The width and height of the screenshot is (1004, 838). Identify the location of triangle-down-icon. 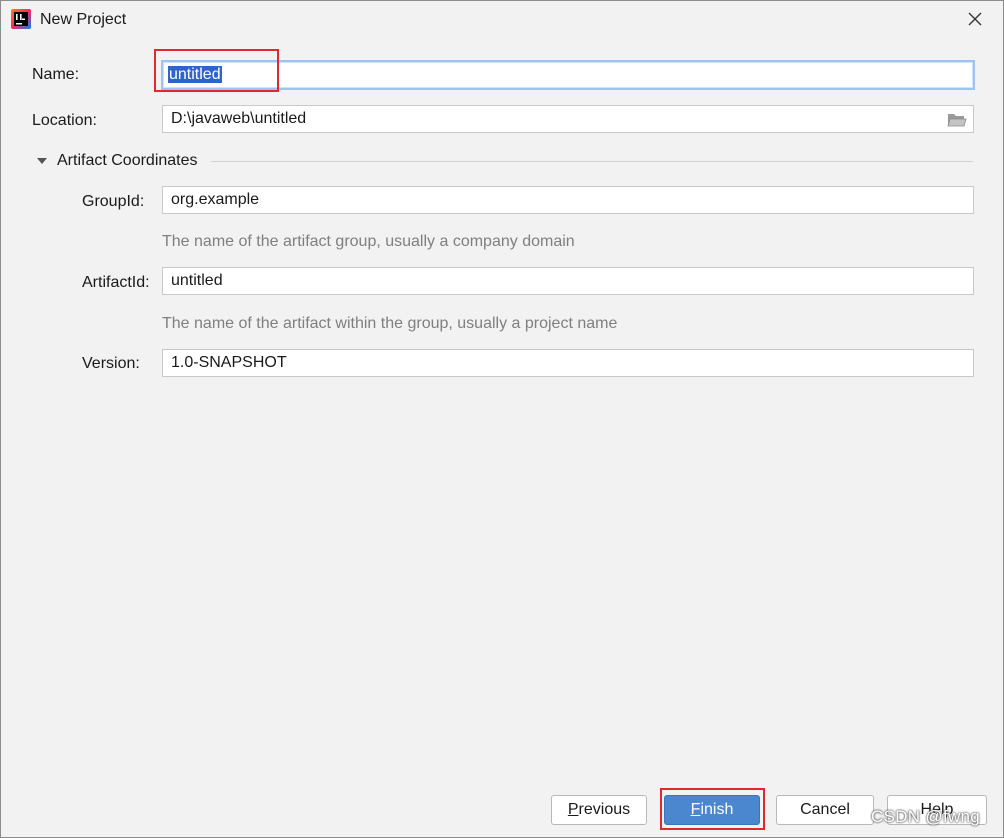
(42, 161).